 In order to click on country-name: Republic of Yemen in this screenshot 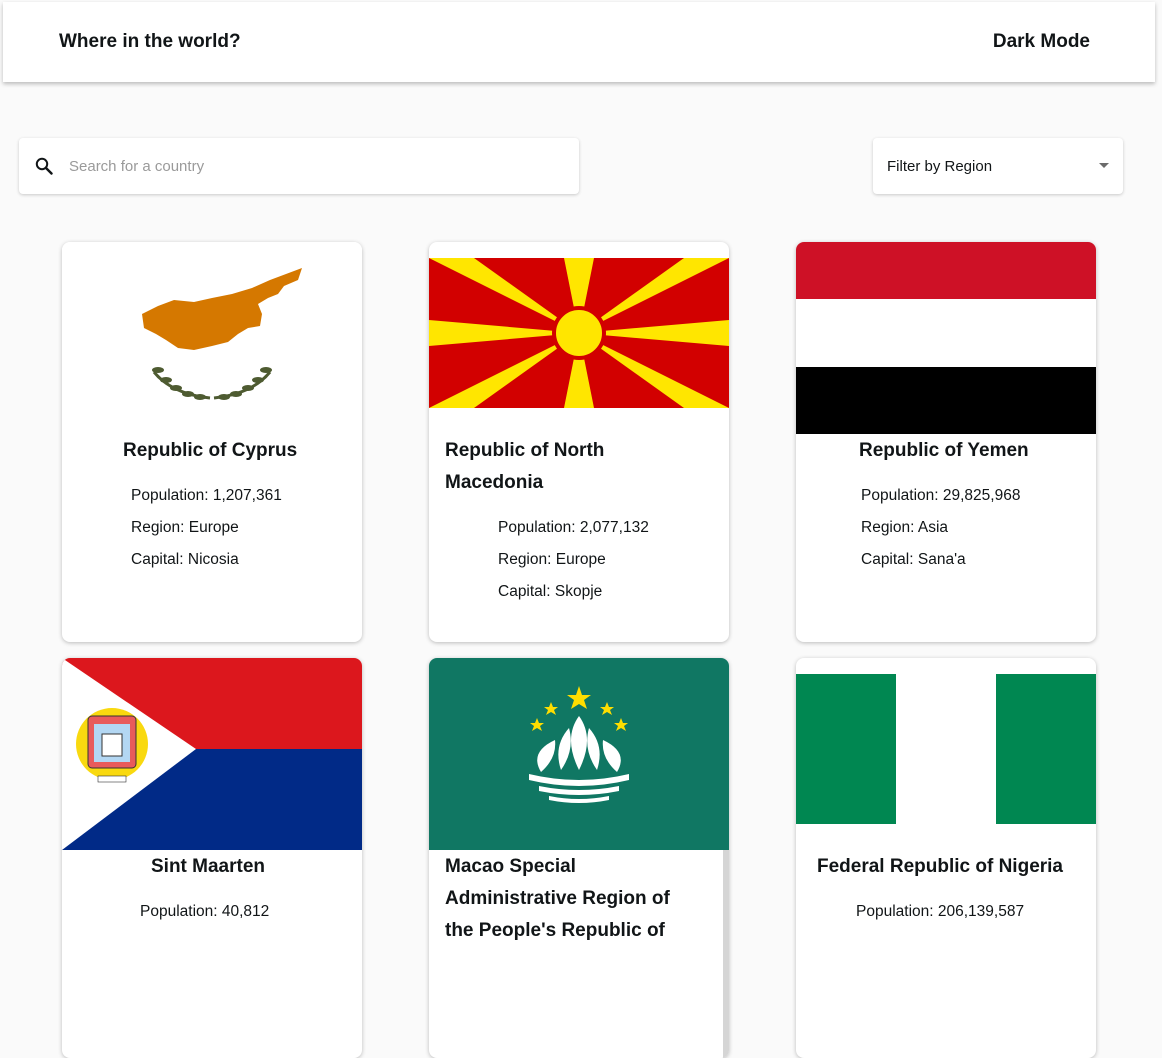, I will do `click(944, 450)`.